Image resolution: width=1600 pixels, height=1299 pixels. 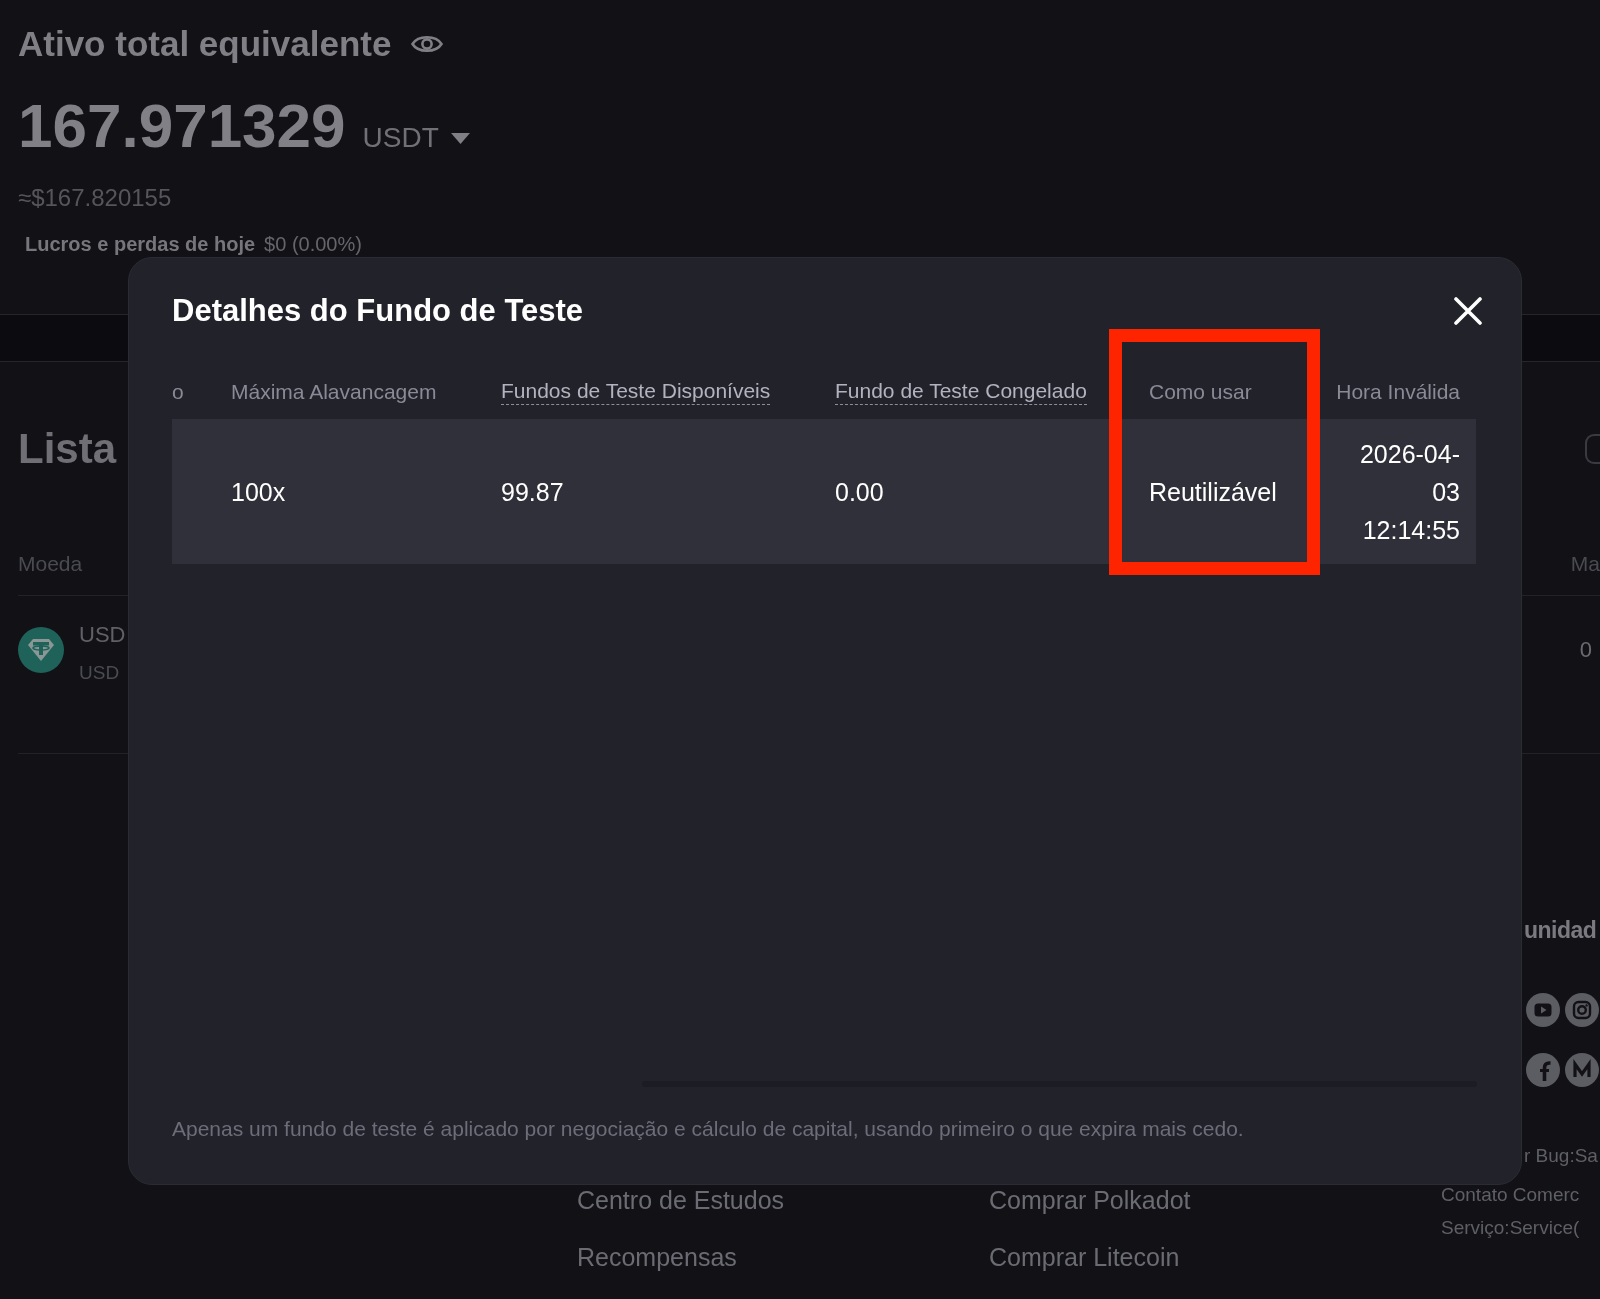 I want to click on coin-name: USD, so click(x=102, y=635).